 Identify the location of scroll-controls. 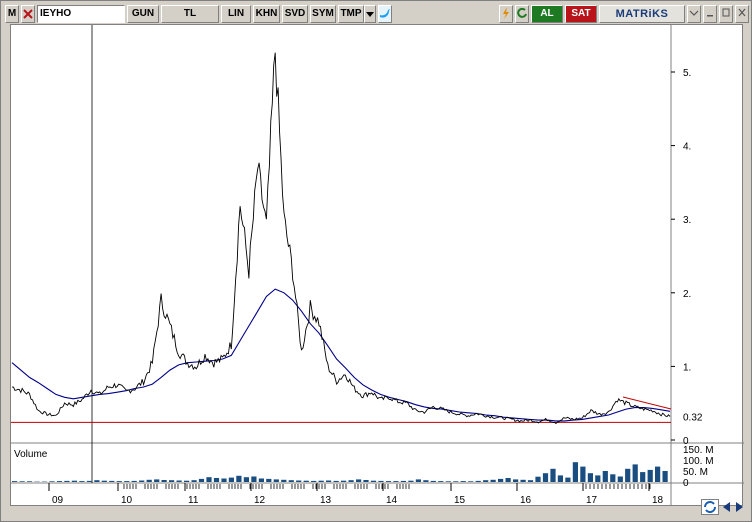
(725, 508).